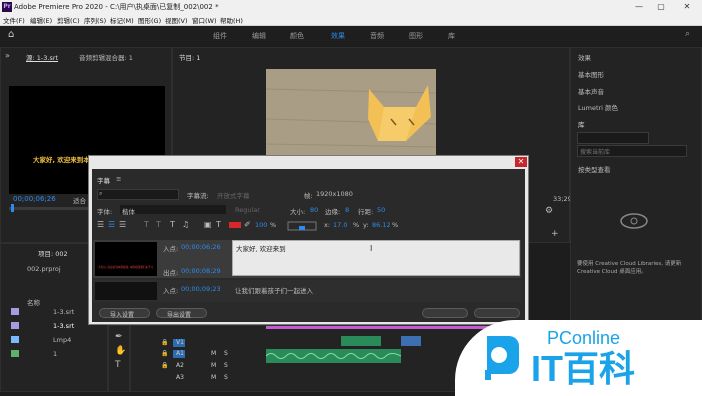 This screenshot has width=702, height=396. Describe the element at coordinates (361, 341) in the screenshot. I see `video-clip` at that location.